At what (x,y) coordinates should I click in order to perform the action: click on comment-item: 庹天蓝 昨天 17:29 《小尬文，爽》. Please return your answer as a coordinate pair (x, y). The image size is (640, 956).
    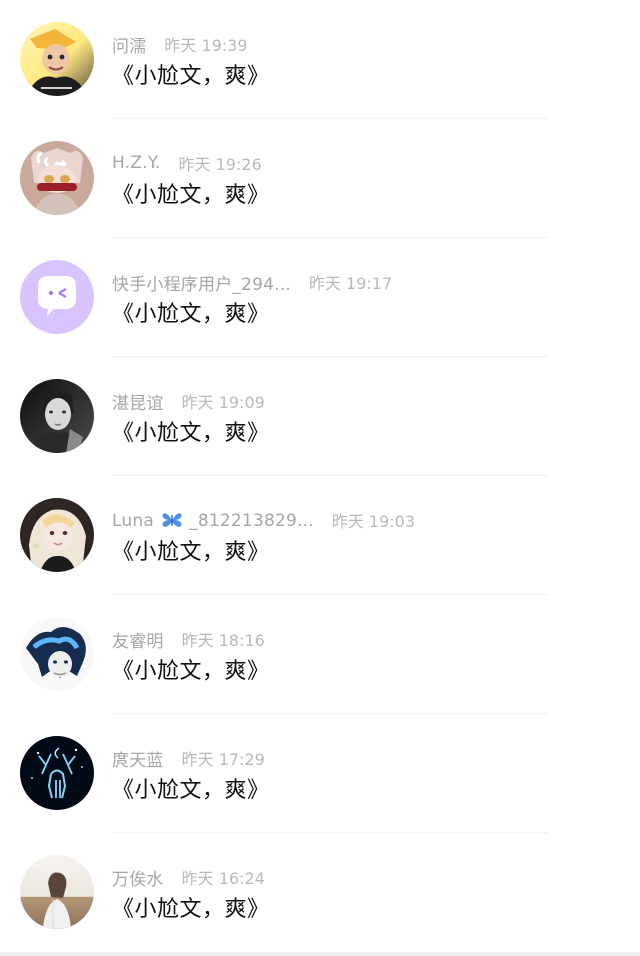
    Looking at the image, I should click on (320, 773).